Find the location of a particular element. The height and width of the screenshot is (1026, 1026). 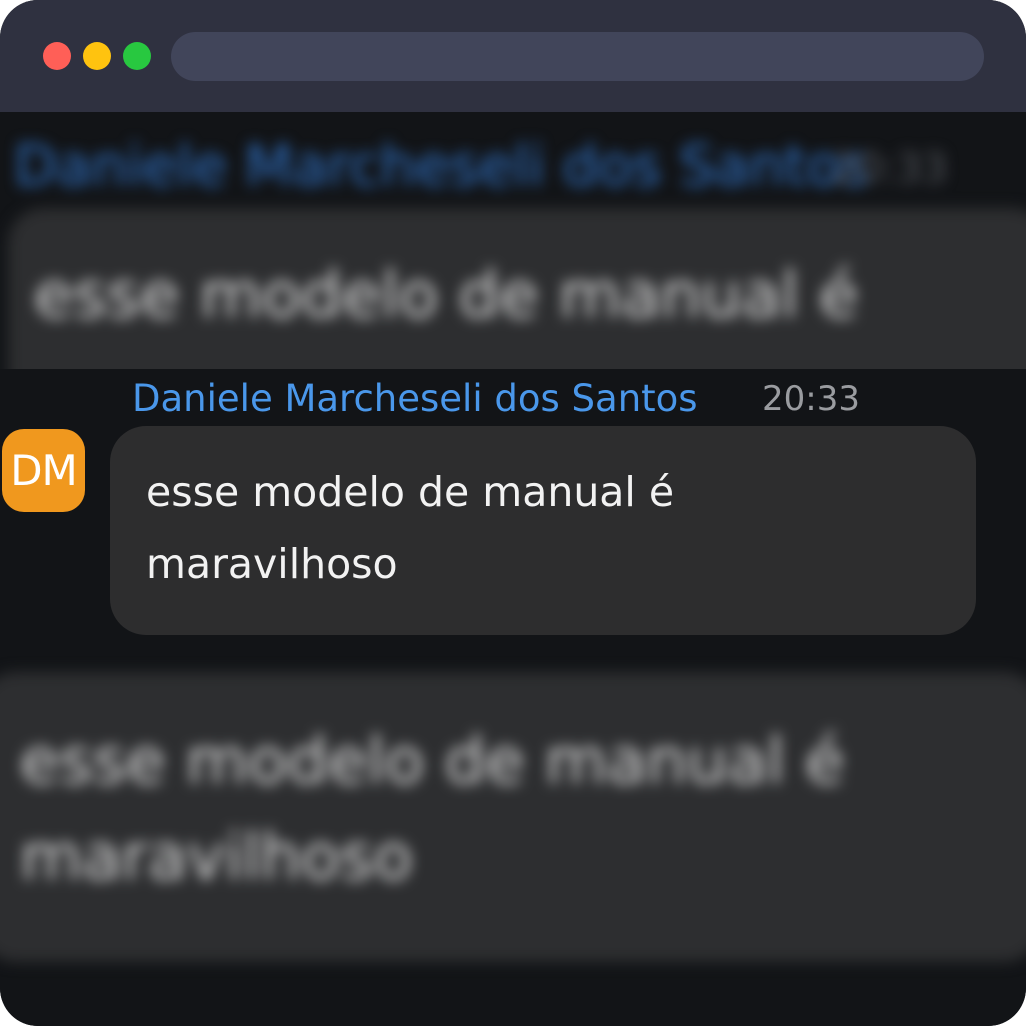

avatar: DM is located at coordinates (43, 470).